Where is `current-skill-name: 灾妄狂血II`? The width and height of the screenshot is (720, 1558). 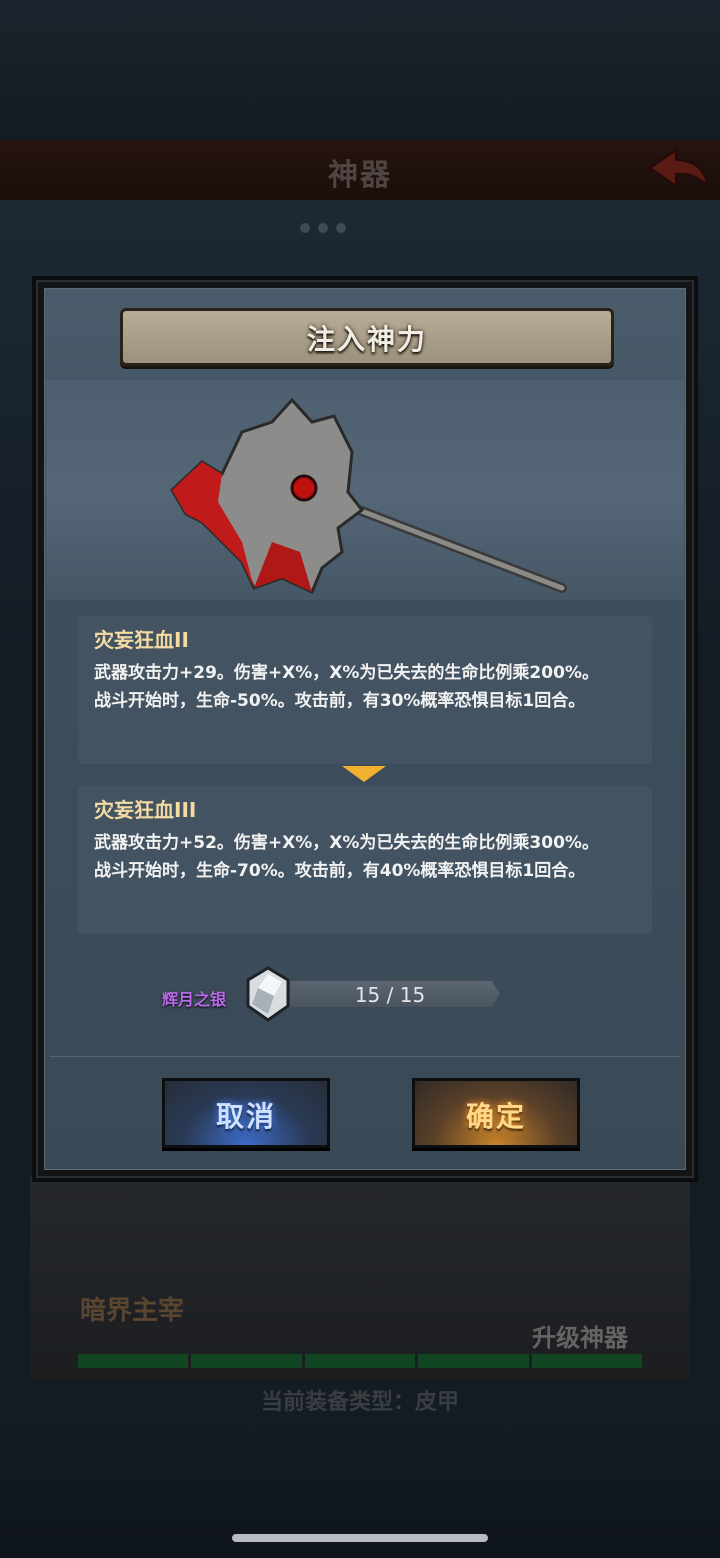 current-skill-name: 灾妄狂血II is located at coordinates (141, 640).